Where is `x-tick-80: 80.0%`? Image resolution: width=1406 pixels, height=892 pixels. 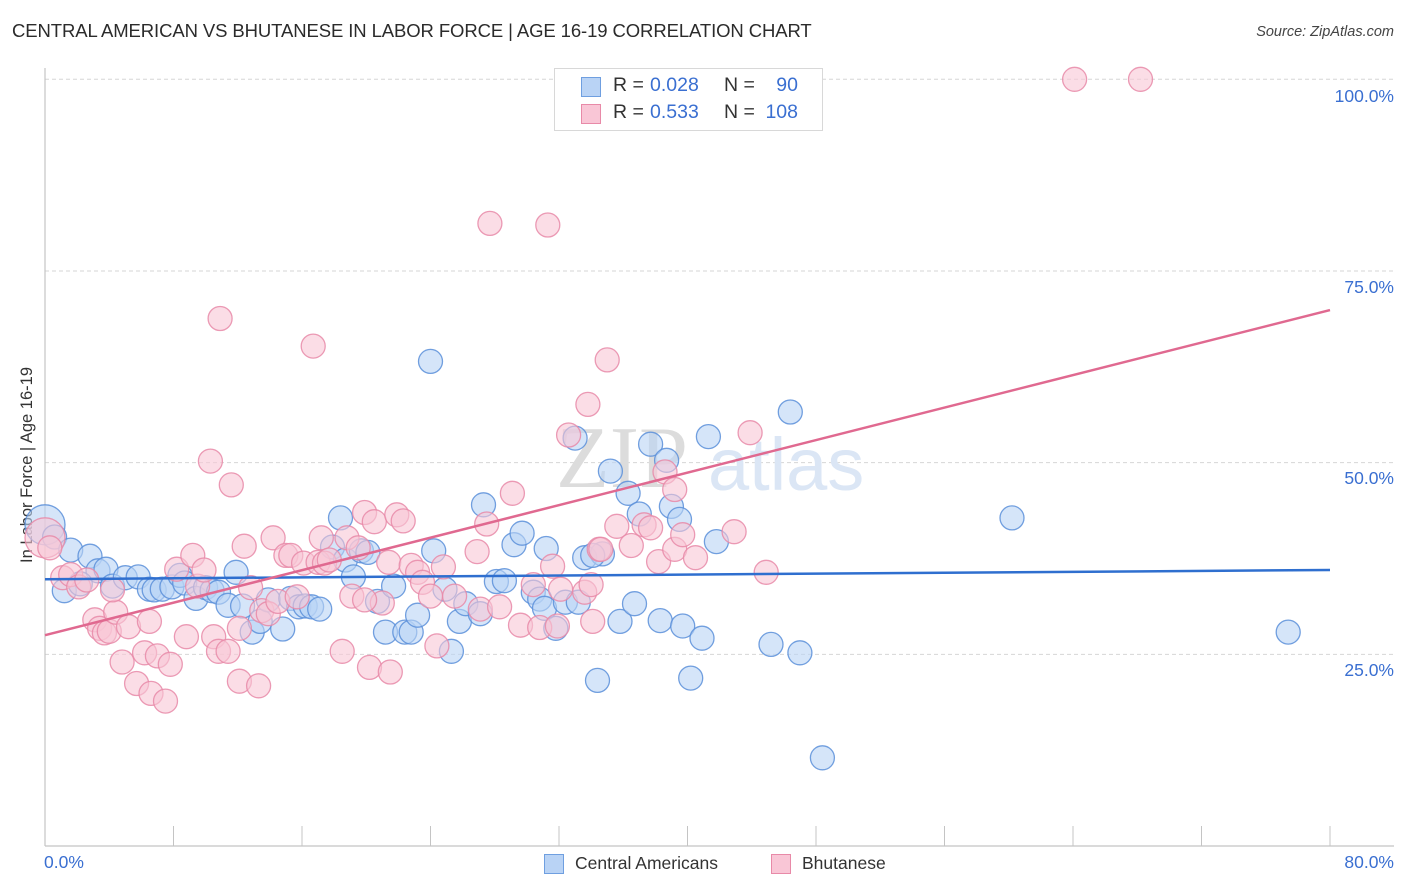
x-tick-80: 80.0% is located at coordinates (1369, 862).